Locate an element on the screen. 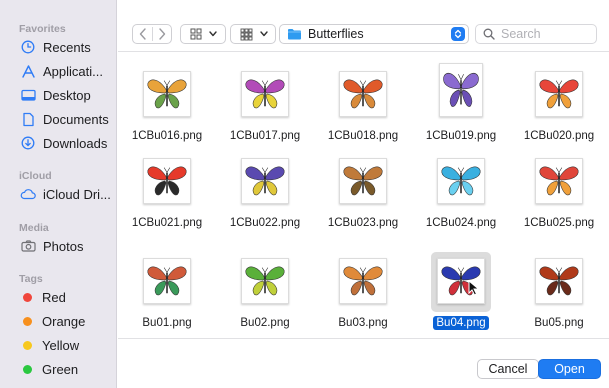 The height and width of the screenshot is (388, 609). file-name-text: Bu04.png is located at coordinates (461, 323).